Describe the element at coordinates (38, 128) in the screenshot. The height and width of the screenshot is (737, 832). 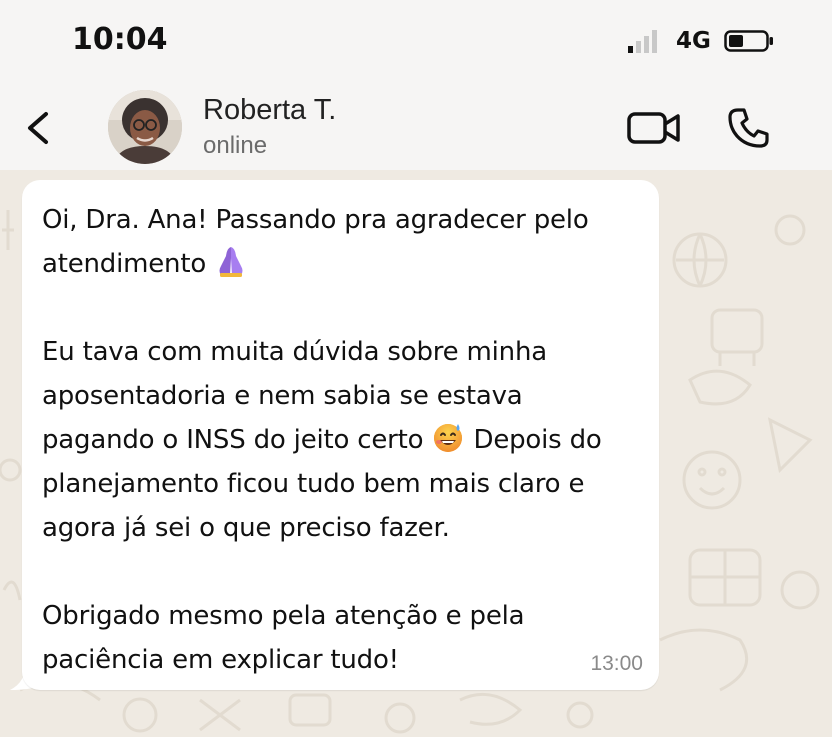
I see `back-chevron-icon` at that location.